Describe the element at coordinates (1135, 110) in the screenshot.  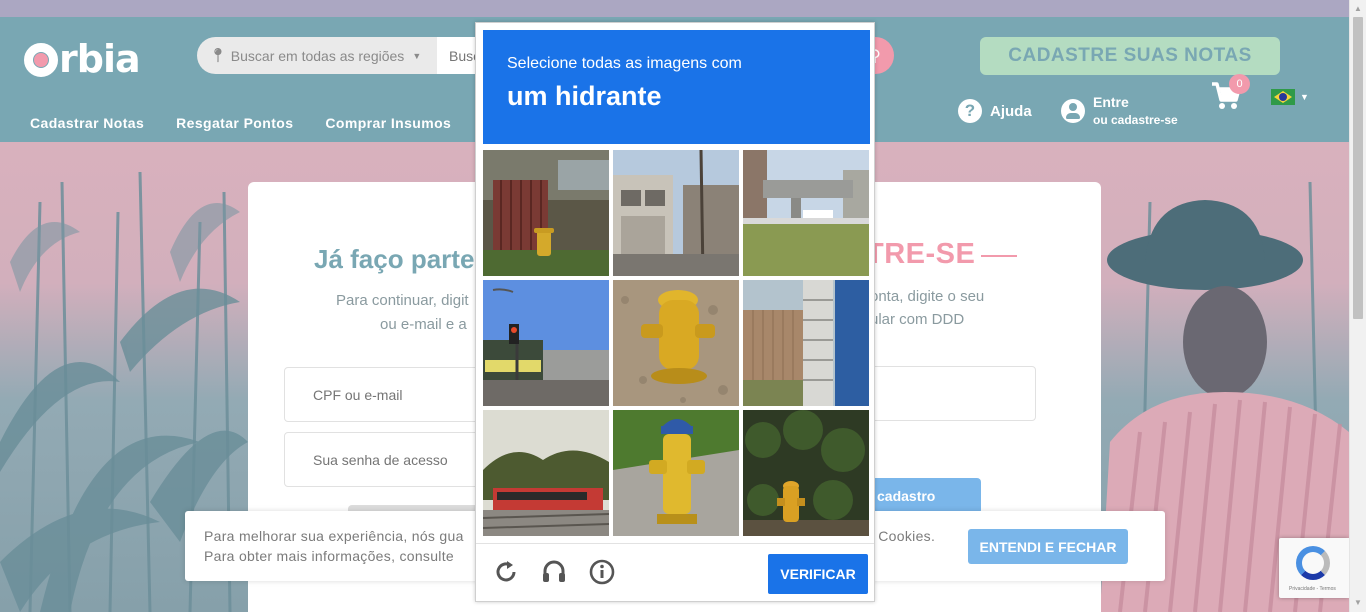
I see `account-text: Entre ou cadastre-se` at that location.